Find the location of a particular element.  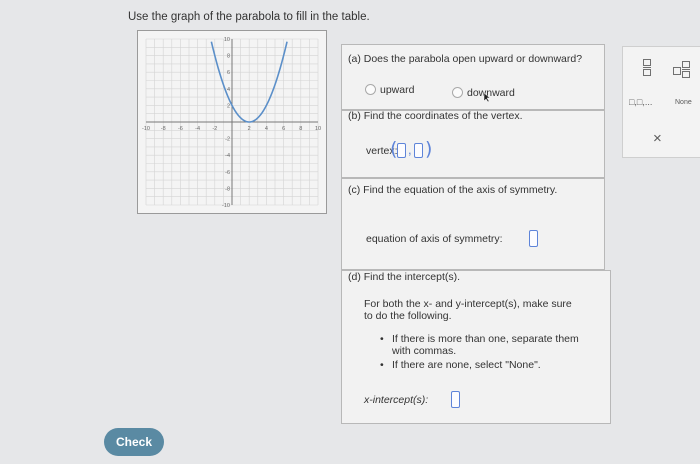

y-tick-label: 2 is located at coordinates (228, 106).